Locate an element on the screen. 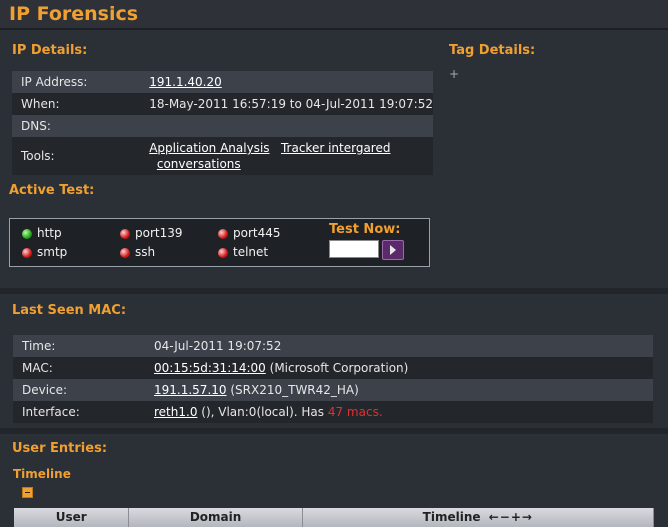 The image size is (668, 527). dns-value is located at coordinates (286, 126).